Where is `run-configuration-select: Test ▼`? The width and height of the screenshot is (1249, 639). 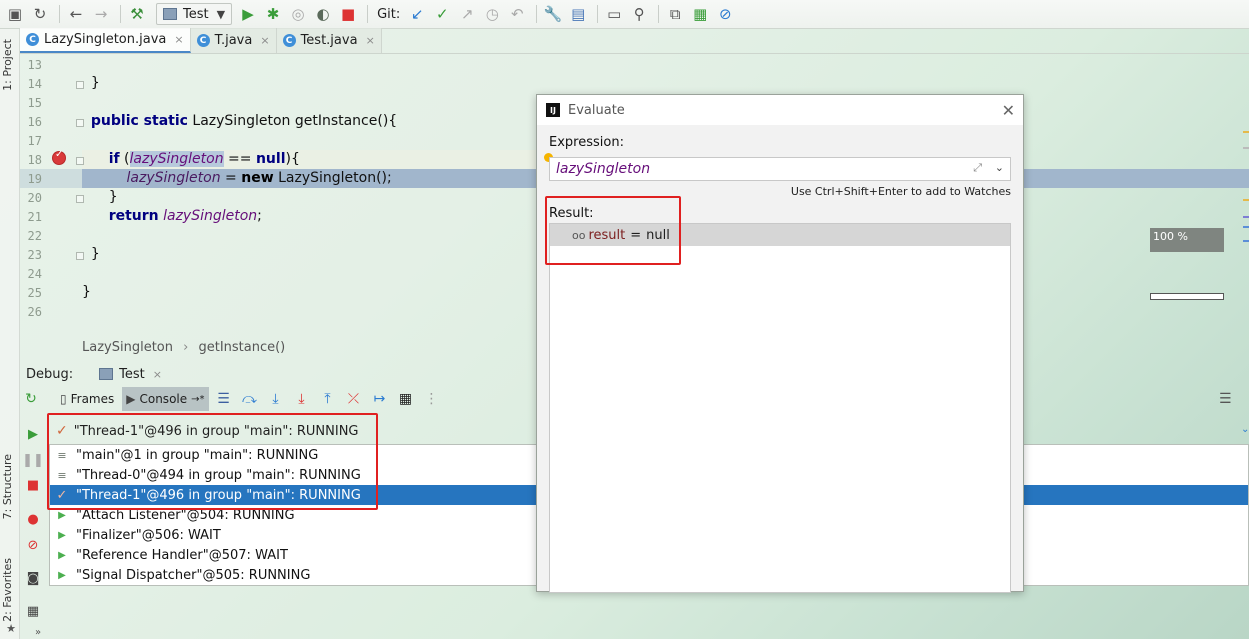 run-configuration-select: Test ▼ is located at coordinates (194, 14).